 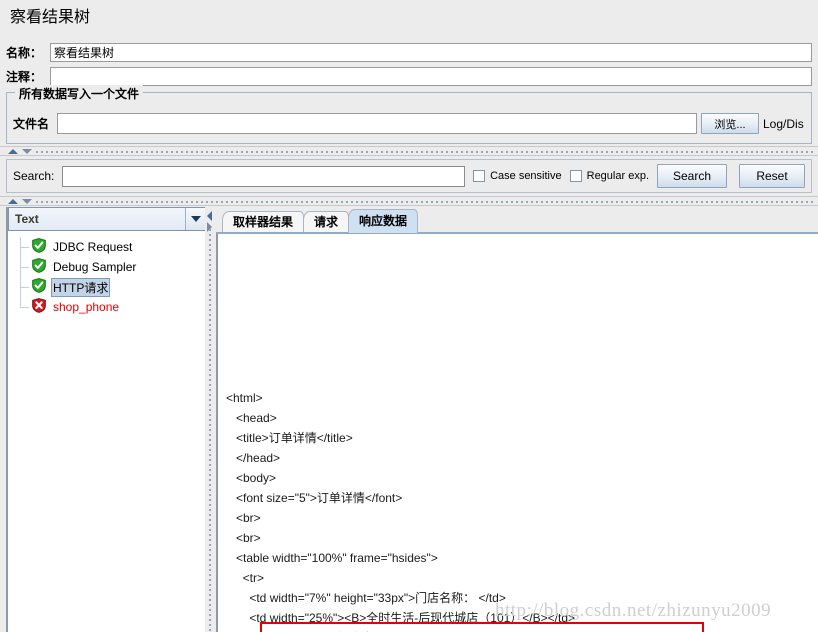 I want to click on tree-item-label: HTTP请求, so click(x=81, y=287).